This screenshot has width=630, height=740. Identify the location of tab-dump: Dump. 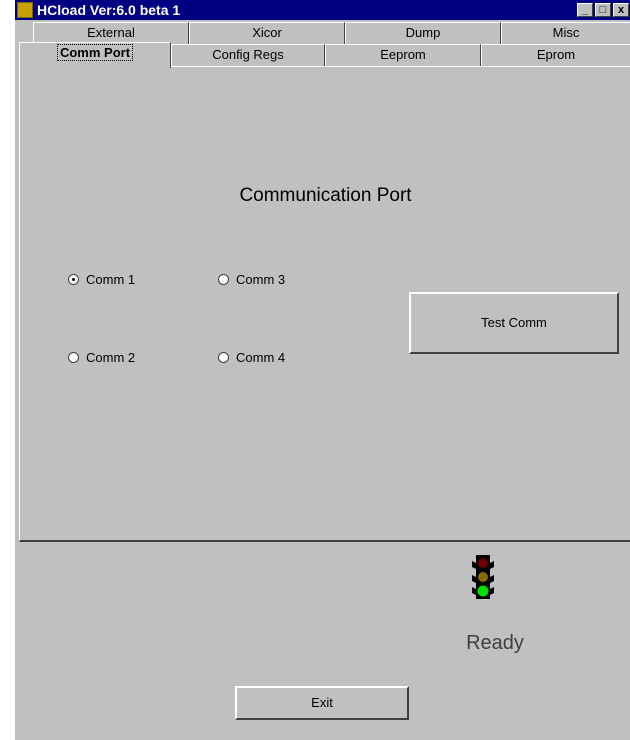
(423, 33).